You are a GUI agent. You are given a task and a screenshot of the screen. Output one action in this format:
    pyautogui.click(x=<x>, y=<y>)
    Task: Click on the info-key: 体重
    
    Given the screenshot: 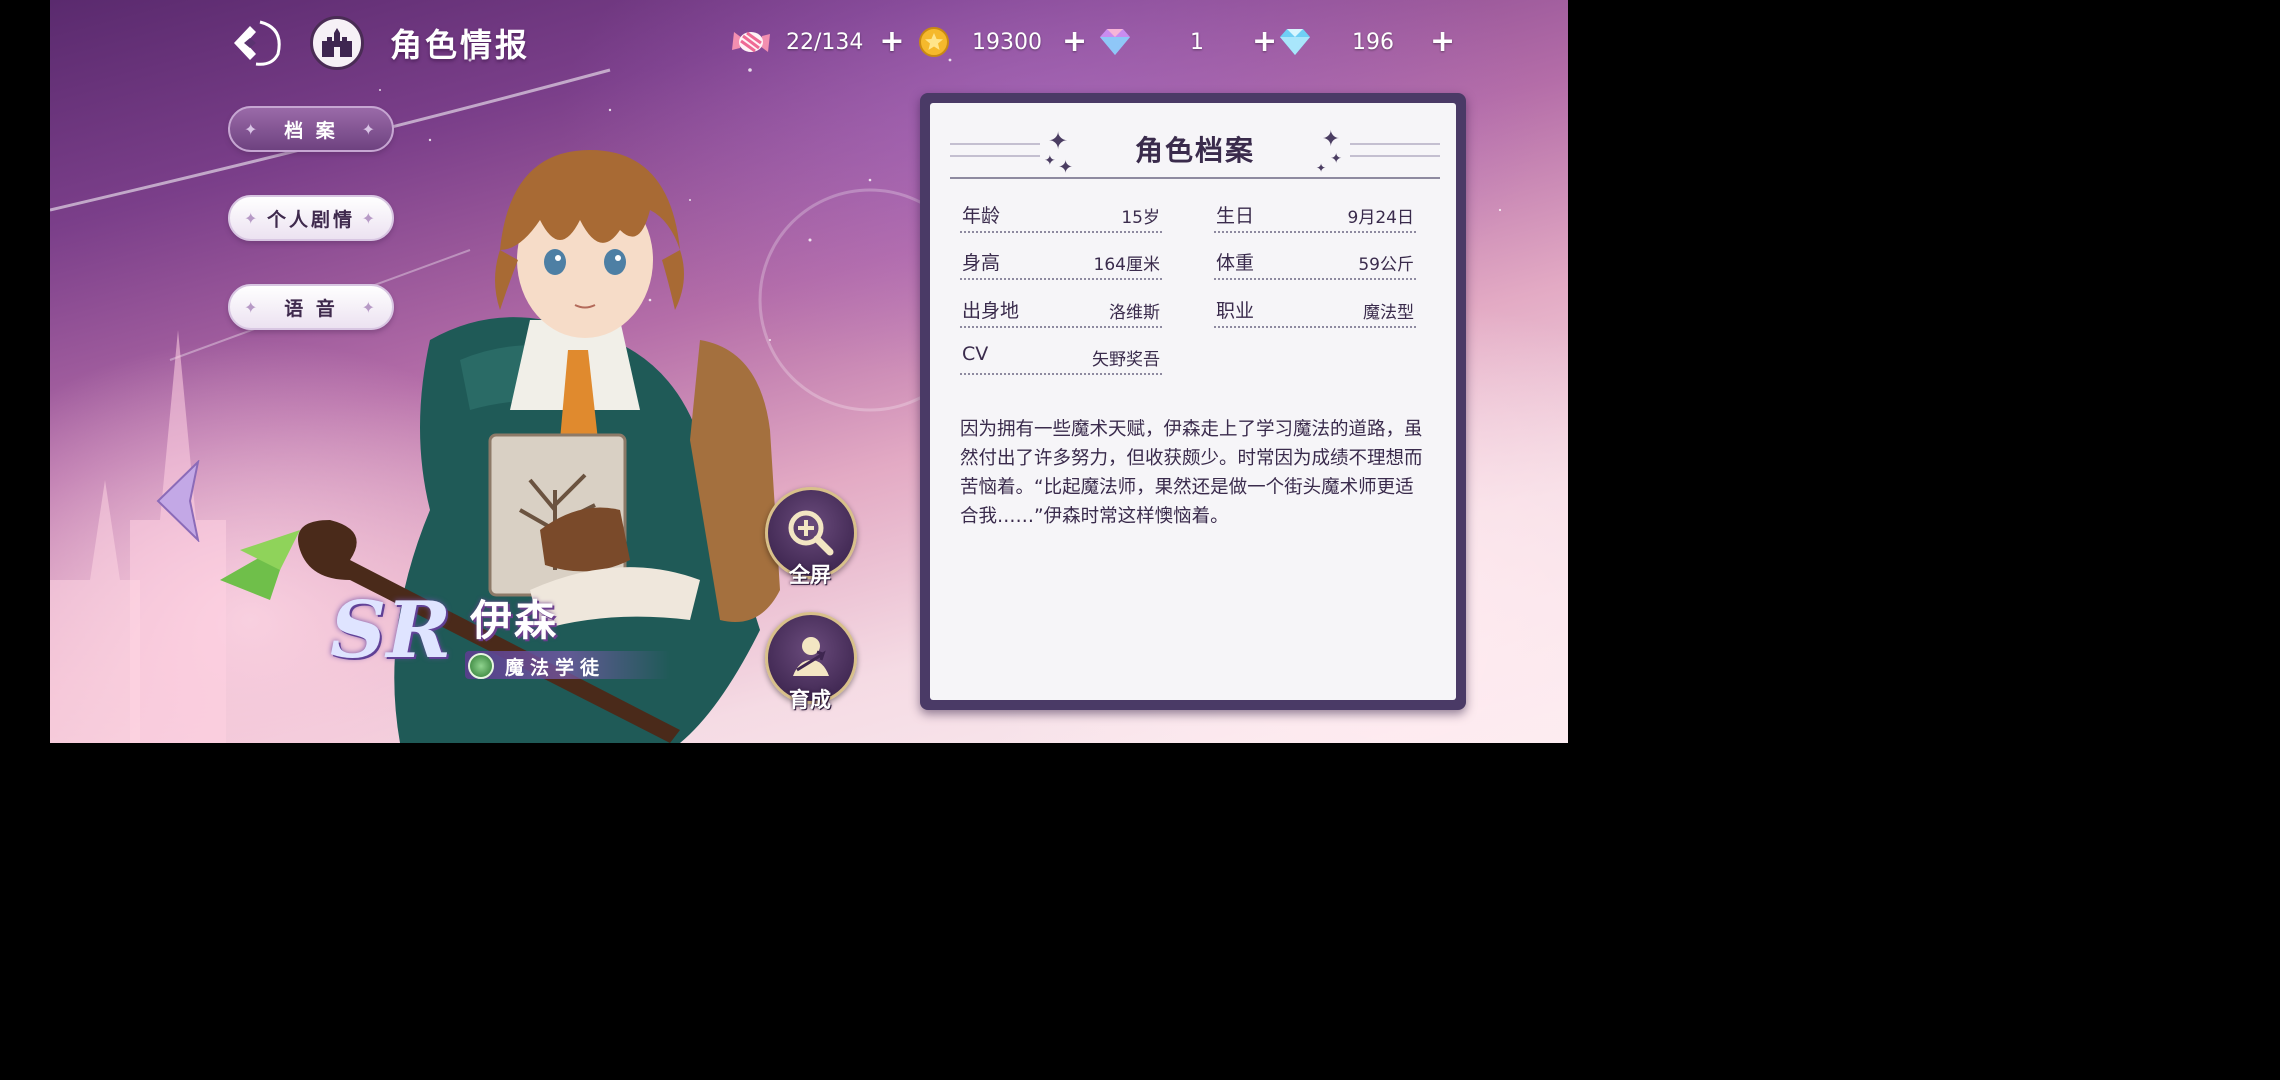 What is the action you would take?
    pyautogui.click(x=1235, y=263)
    